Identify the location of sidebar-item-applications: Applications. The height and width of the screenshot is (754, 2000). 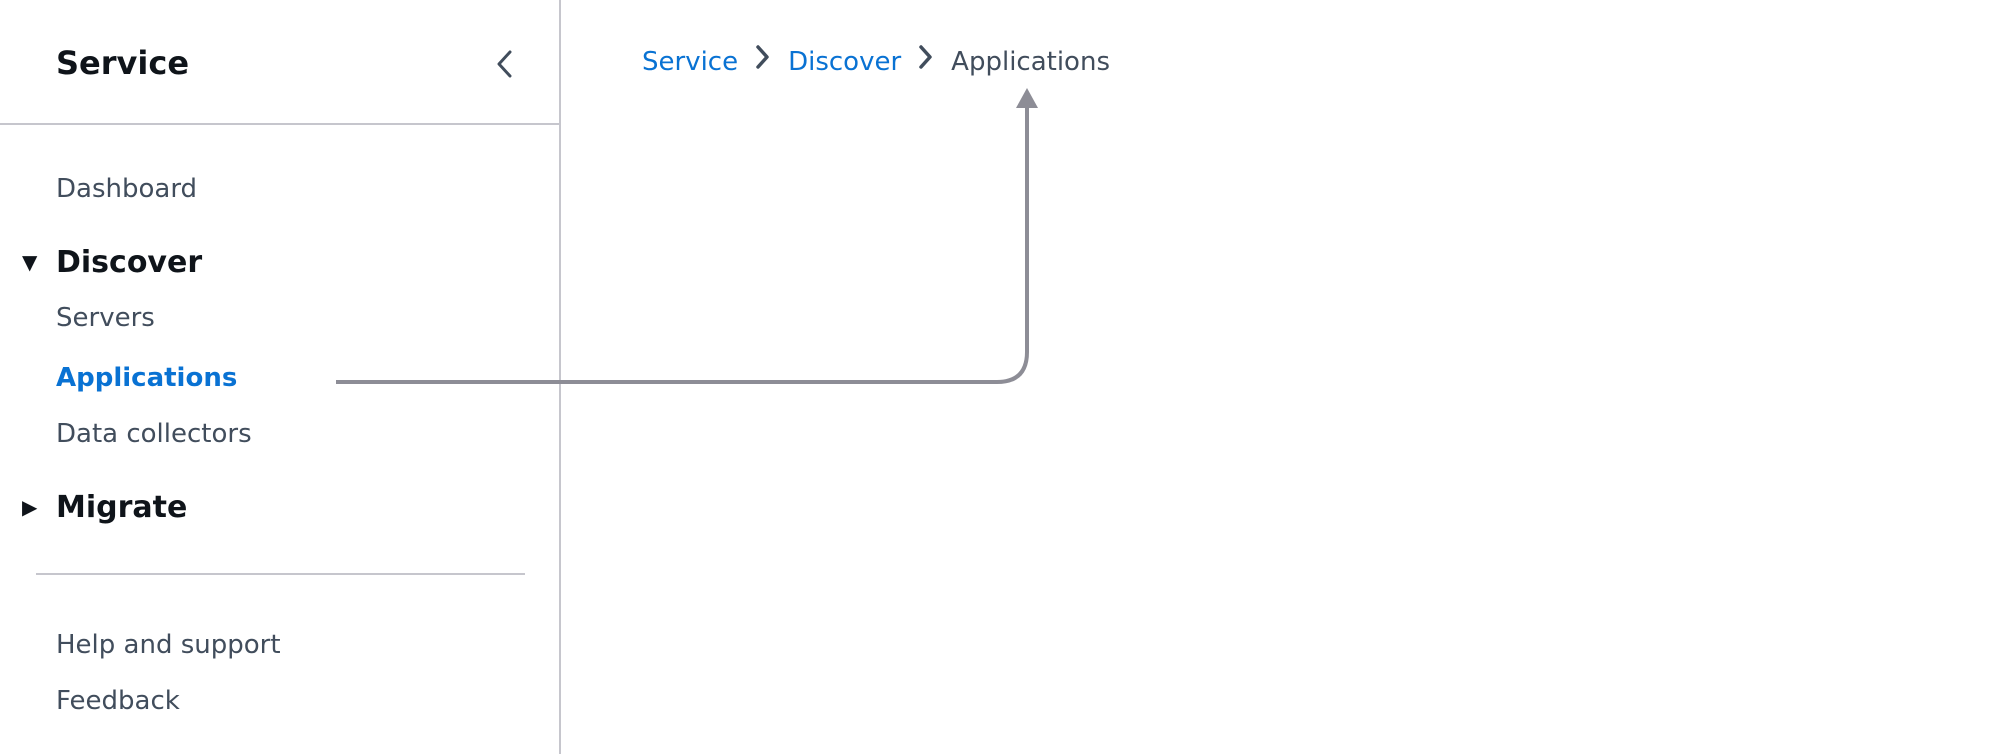
(146, 378).